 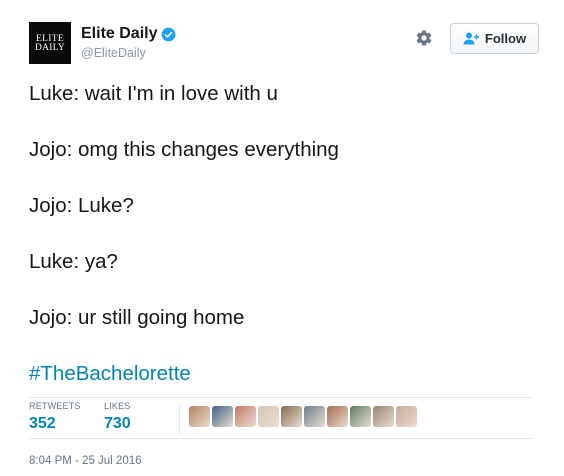 I want to click on likes-count: 730, so click(x=117, y=423).